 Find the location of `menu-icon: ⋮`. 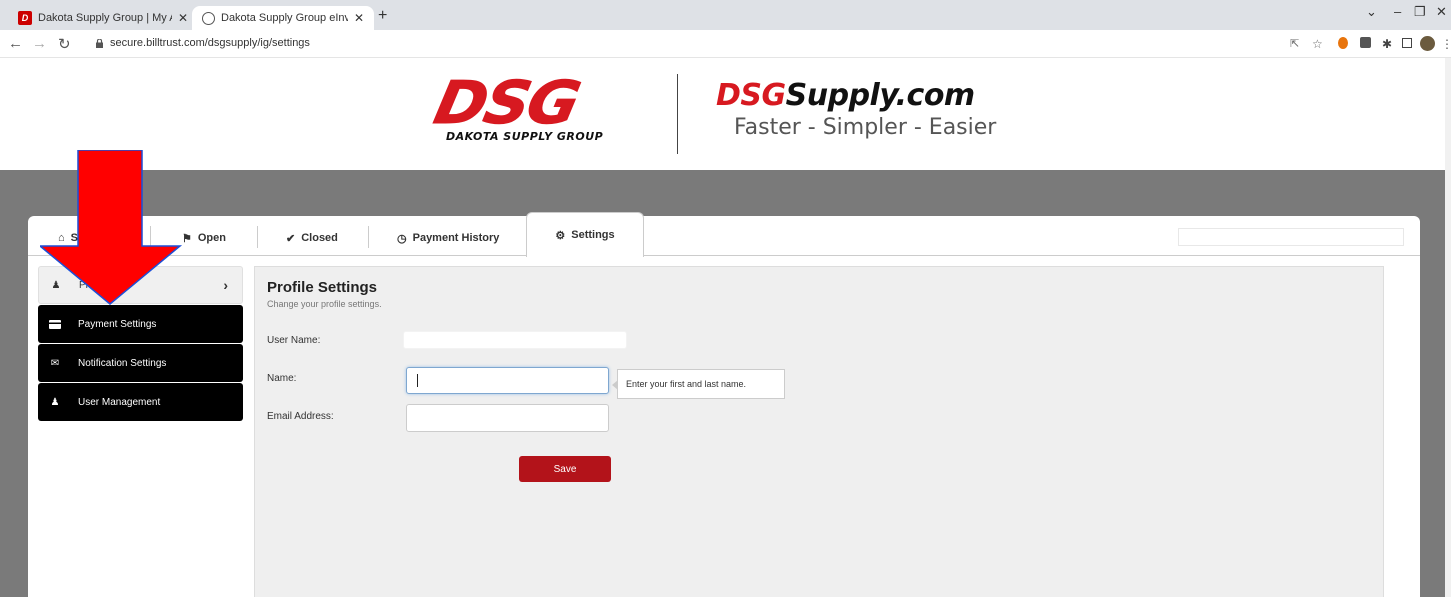

menu-icon: ⋮ is located at coordinates (1446, 44).